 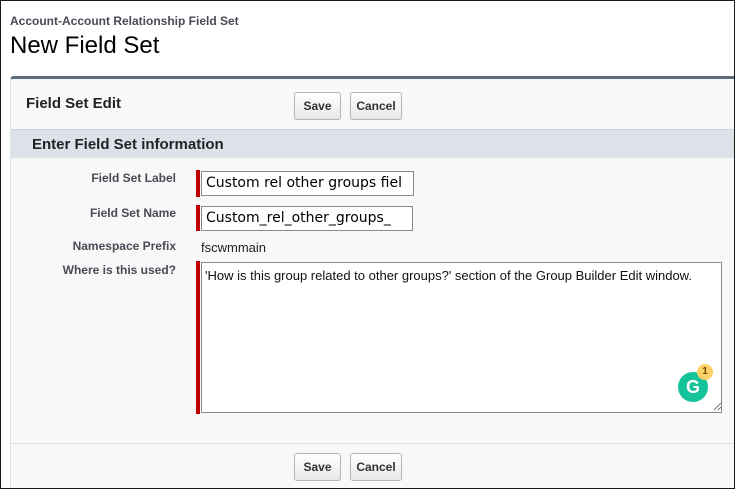 I want to click on where-used-label: Where is this used?, so click(x=119, y=270).